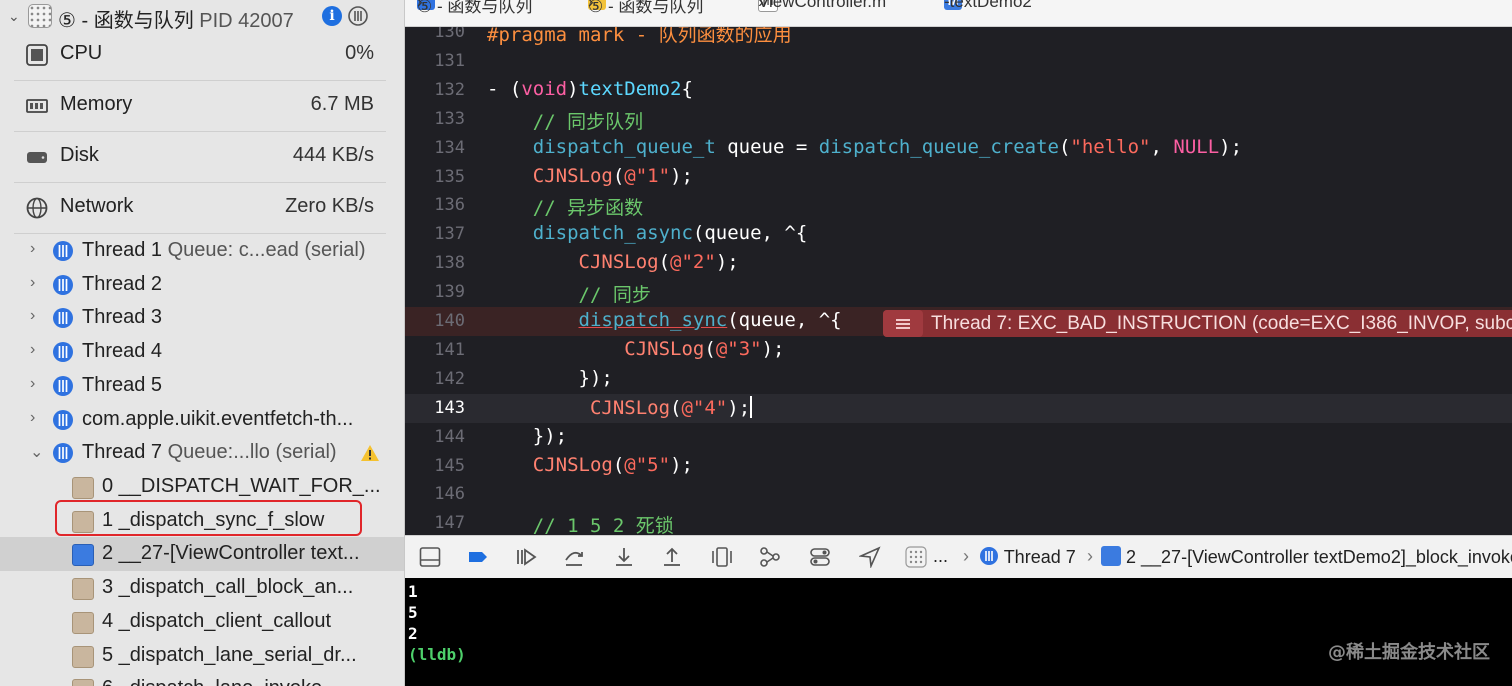 This screenshot has height=686, width=1512. Describe the element at coordinates (435, 292) in the screenshot. I see `line-number: 139` at that location.